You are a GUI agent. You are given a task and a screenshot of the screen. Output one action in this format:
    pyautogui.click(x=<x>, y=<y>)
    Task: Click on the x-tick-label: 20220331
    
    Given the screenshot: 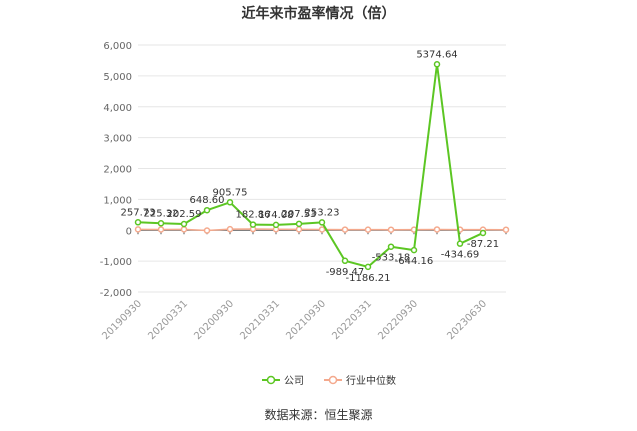 What is the action you would take?
    pyautogui.click(x=352, y=320)
    